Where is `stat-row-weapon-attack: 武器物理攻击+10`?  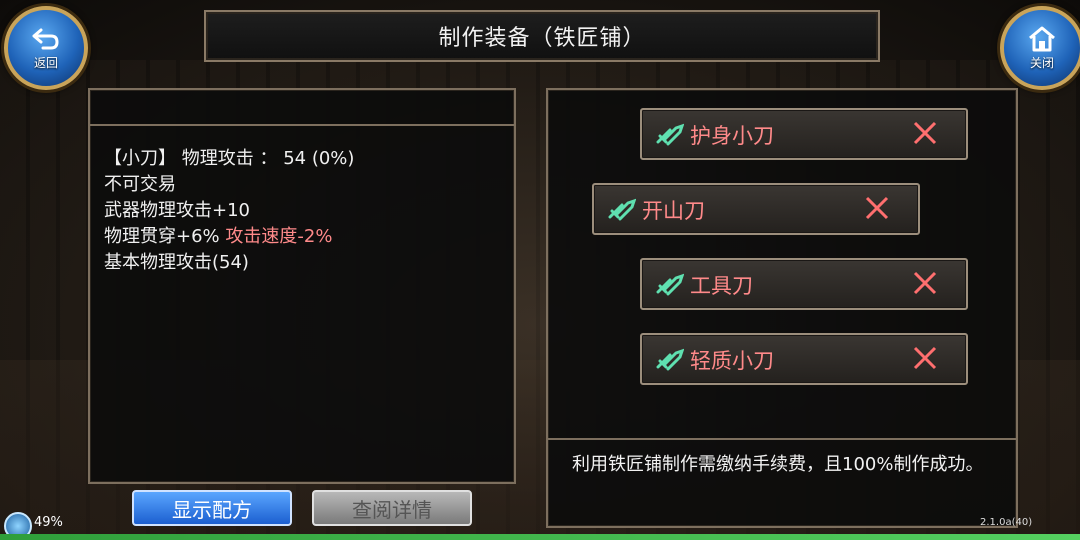
stat-row-weapon-attack: 武器物理攻击+10 is located at coordinates (177, 210).